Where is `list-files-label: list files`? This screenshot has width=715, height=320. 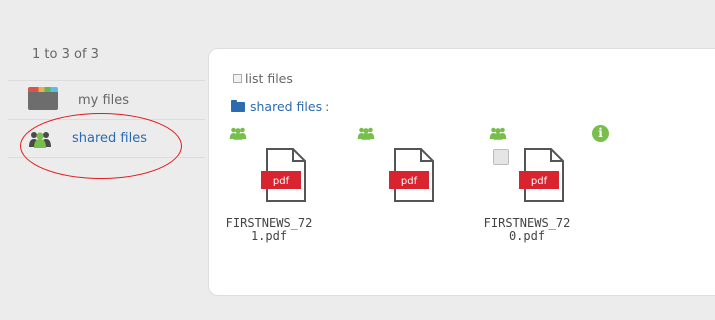 list-files-label: list files is located at coordinates (269, 78).